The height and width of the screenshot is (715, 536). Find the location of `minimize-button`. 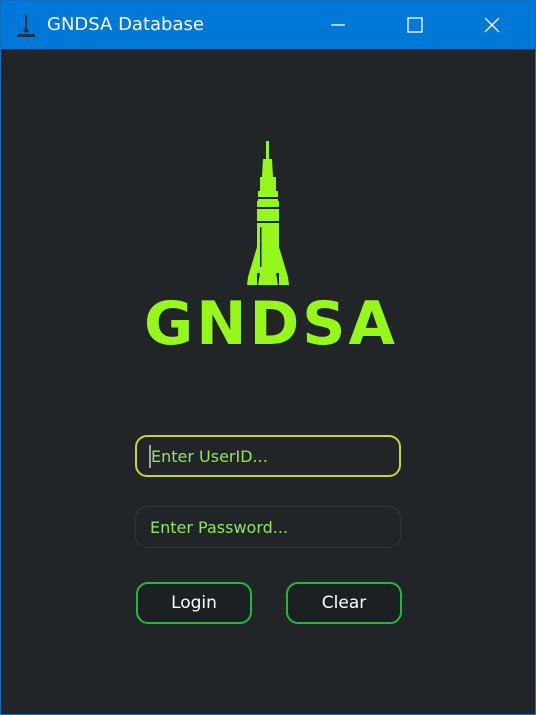

minimize-button is located at coordinates (338, 25).